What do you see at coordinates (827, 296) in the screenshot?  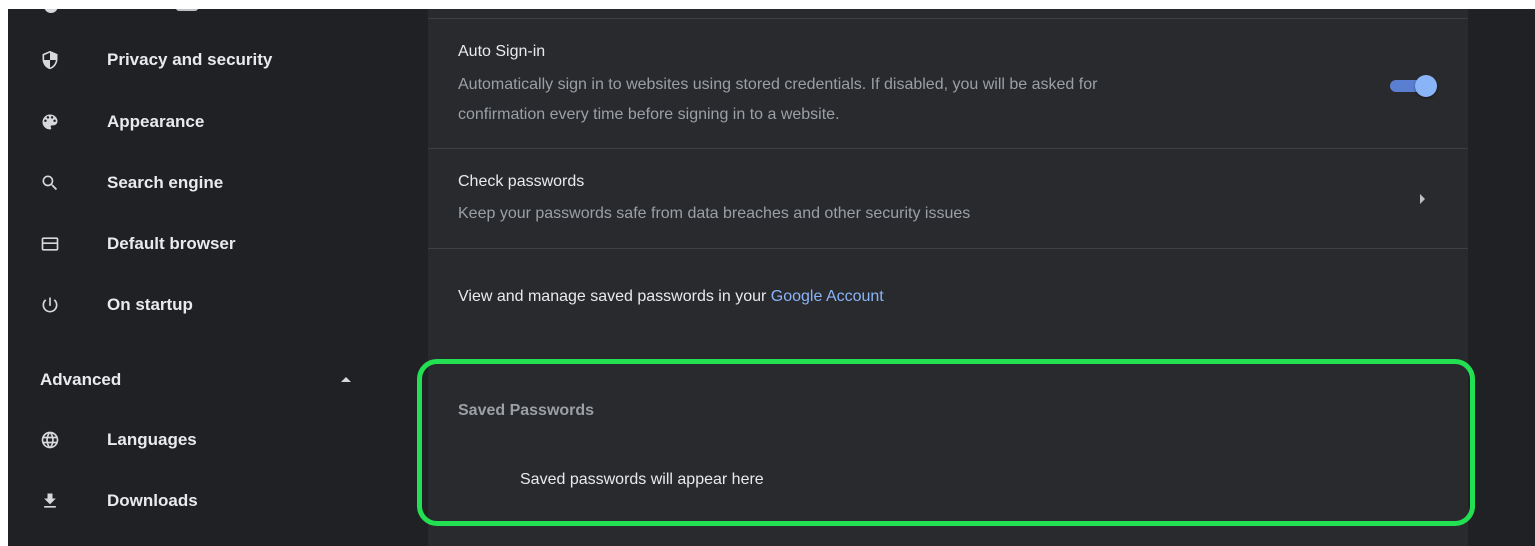 I see `google-account-link: Google Account` at bounding box center [827, 296].